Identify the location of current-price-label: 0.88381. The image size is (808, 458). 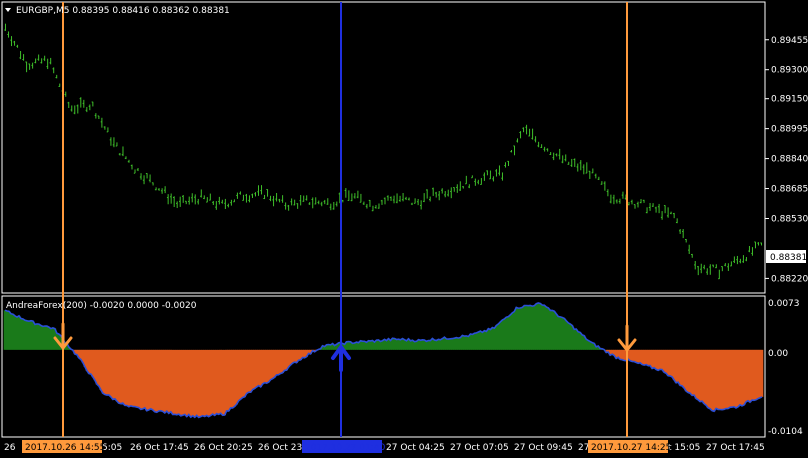
(786, 256).